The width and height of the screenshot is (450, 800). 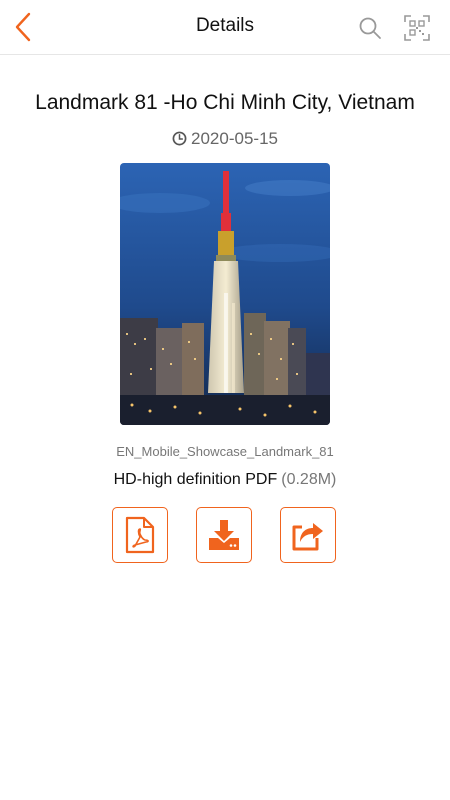 I want to click on top-nav-bar: Details, so click(x=225, y=27).